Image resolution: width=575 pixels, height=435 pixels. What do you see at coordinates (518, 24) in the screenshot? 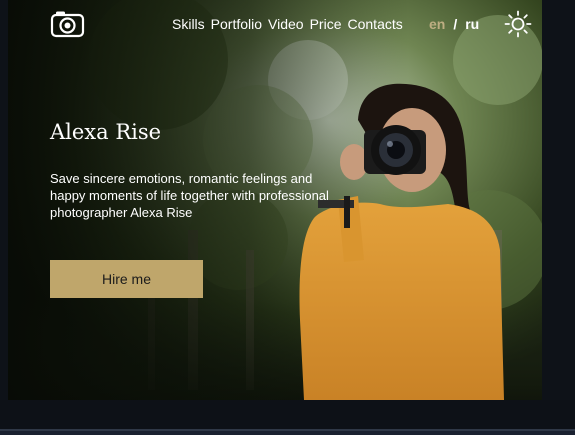
I see `sun-icon` at bounding box center [518, 24].